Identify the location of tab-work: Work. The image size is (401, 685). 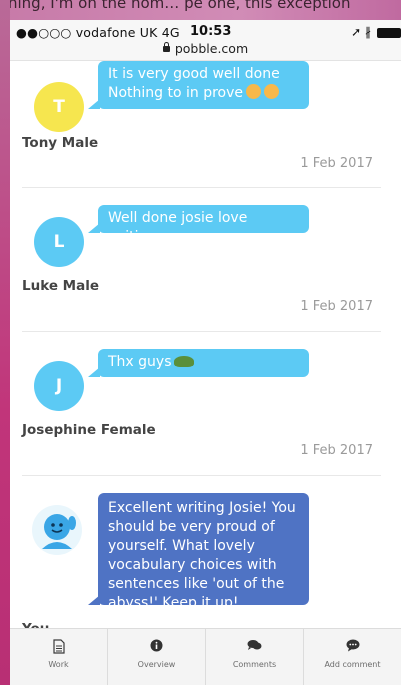
(59, 657).